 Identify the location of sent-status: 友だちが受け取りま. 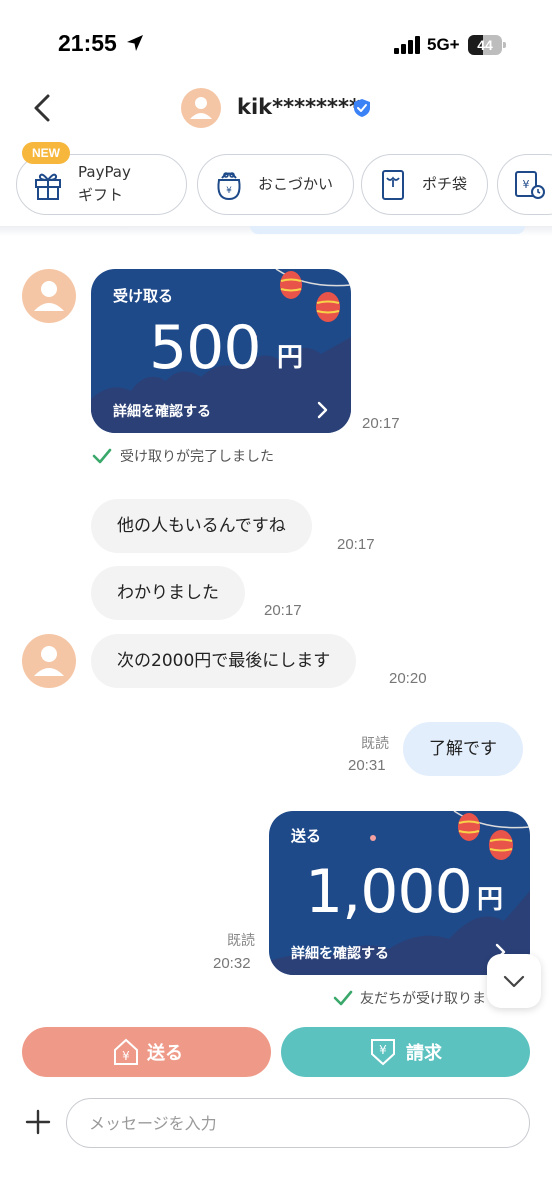
(423, 999).